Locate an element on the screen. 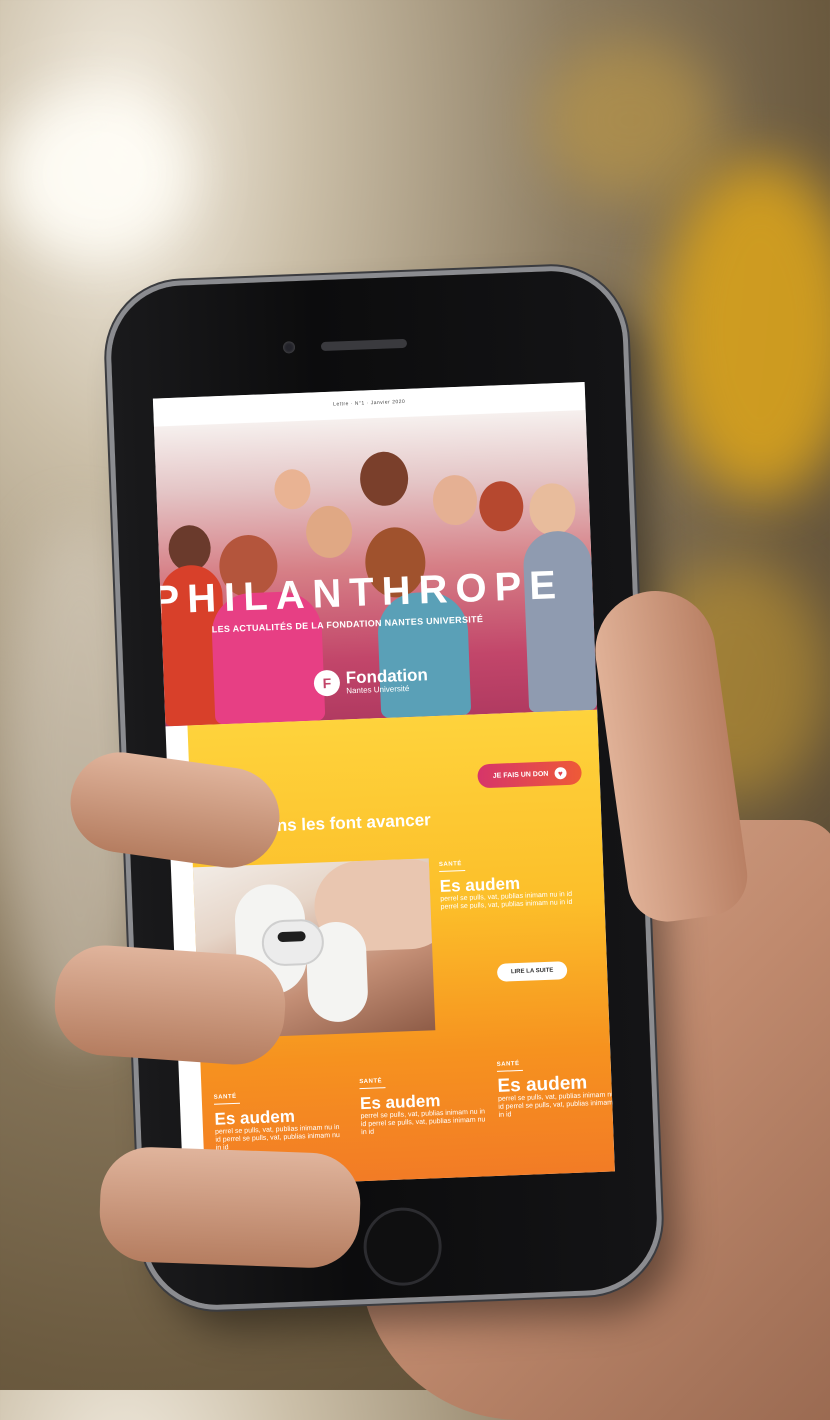 The width and height of the screenshot is (830, 1420). logo-text: Fondation Nantes Université is located at coordinates (387, 680).